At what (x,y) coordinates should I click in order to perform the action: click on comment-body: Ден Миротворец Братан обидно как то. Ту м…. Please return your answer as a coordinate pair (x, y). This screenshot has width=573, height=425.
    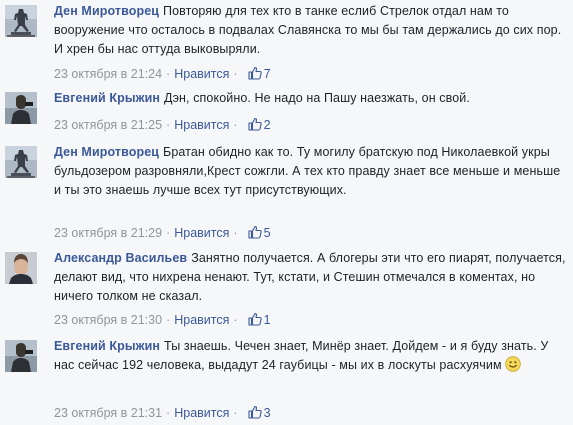
    Looking at the image, I should click on (311, 171).